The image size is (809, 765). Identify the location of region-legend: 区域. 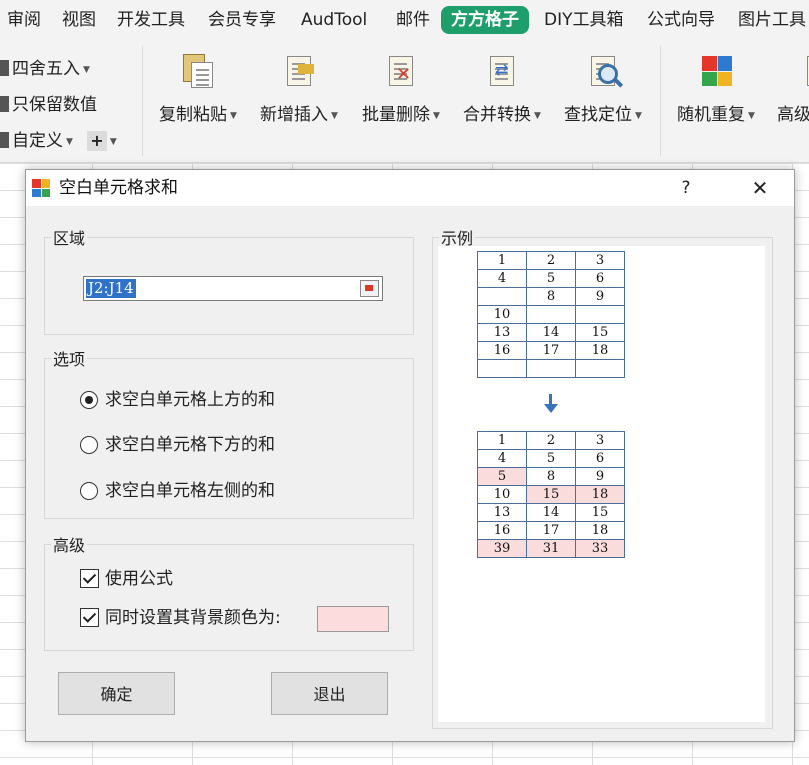
(69, 238).